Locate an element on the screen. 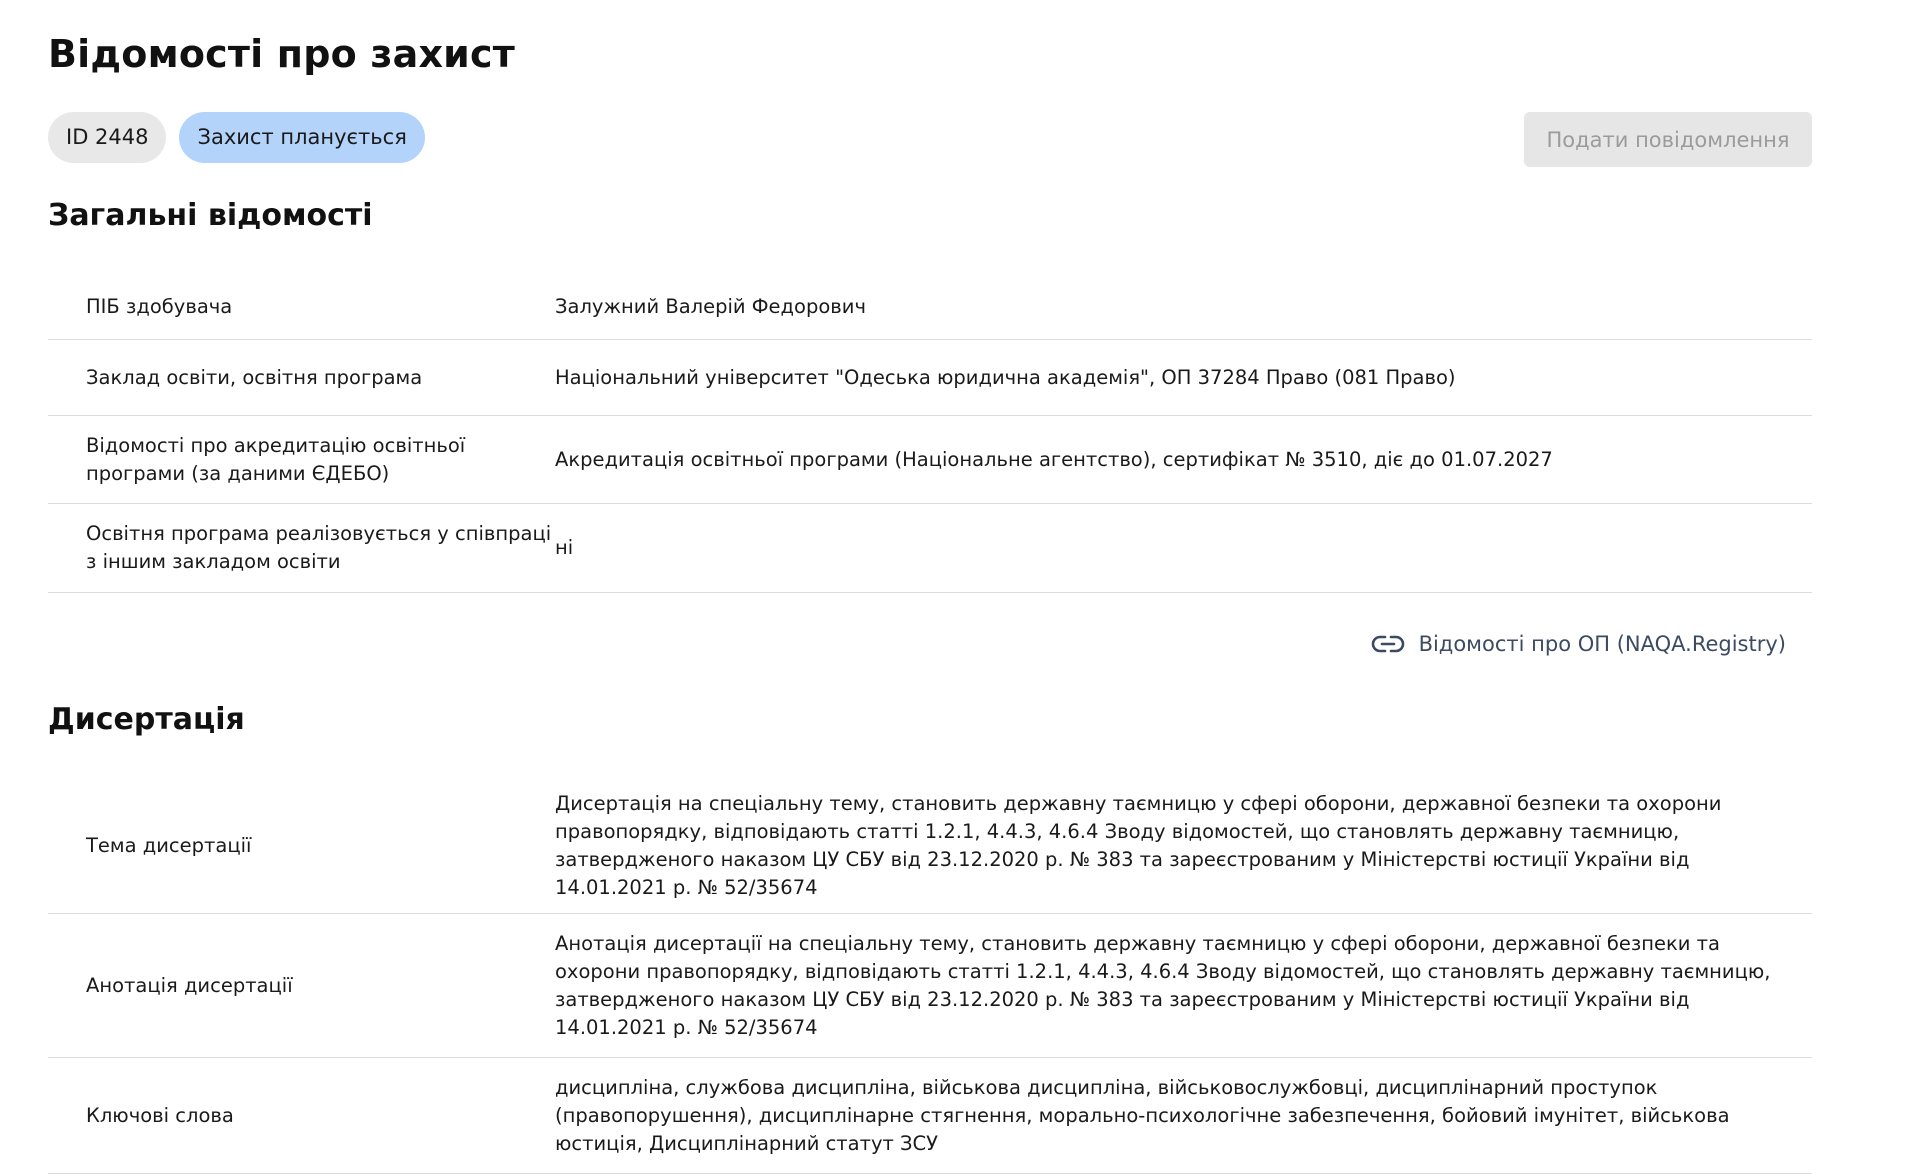 The height and width of the screenshot is (1176, 1920). id-badge: ID 2448 is located at coordinates (107, 137).